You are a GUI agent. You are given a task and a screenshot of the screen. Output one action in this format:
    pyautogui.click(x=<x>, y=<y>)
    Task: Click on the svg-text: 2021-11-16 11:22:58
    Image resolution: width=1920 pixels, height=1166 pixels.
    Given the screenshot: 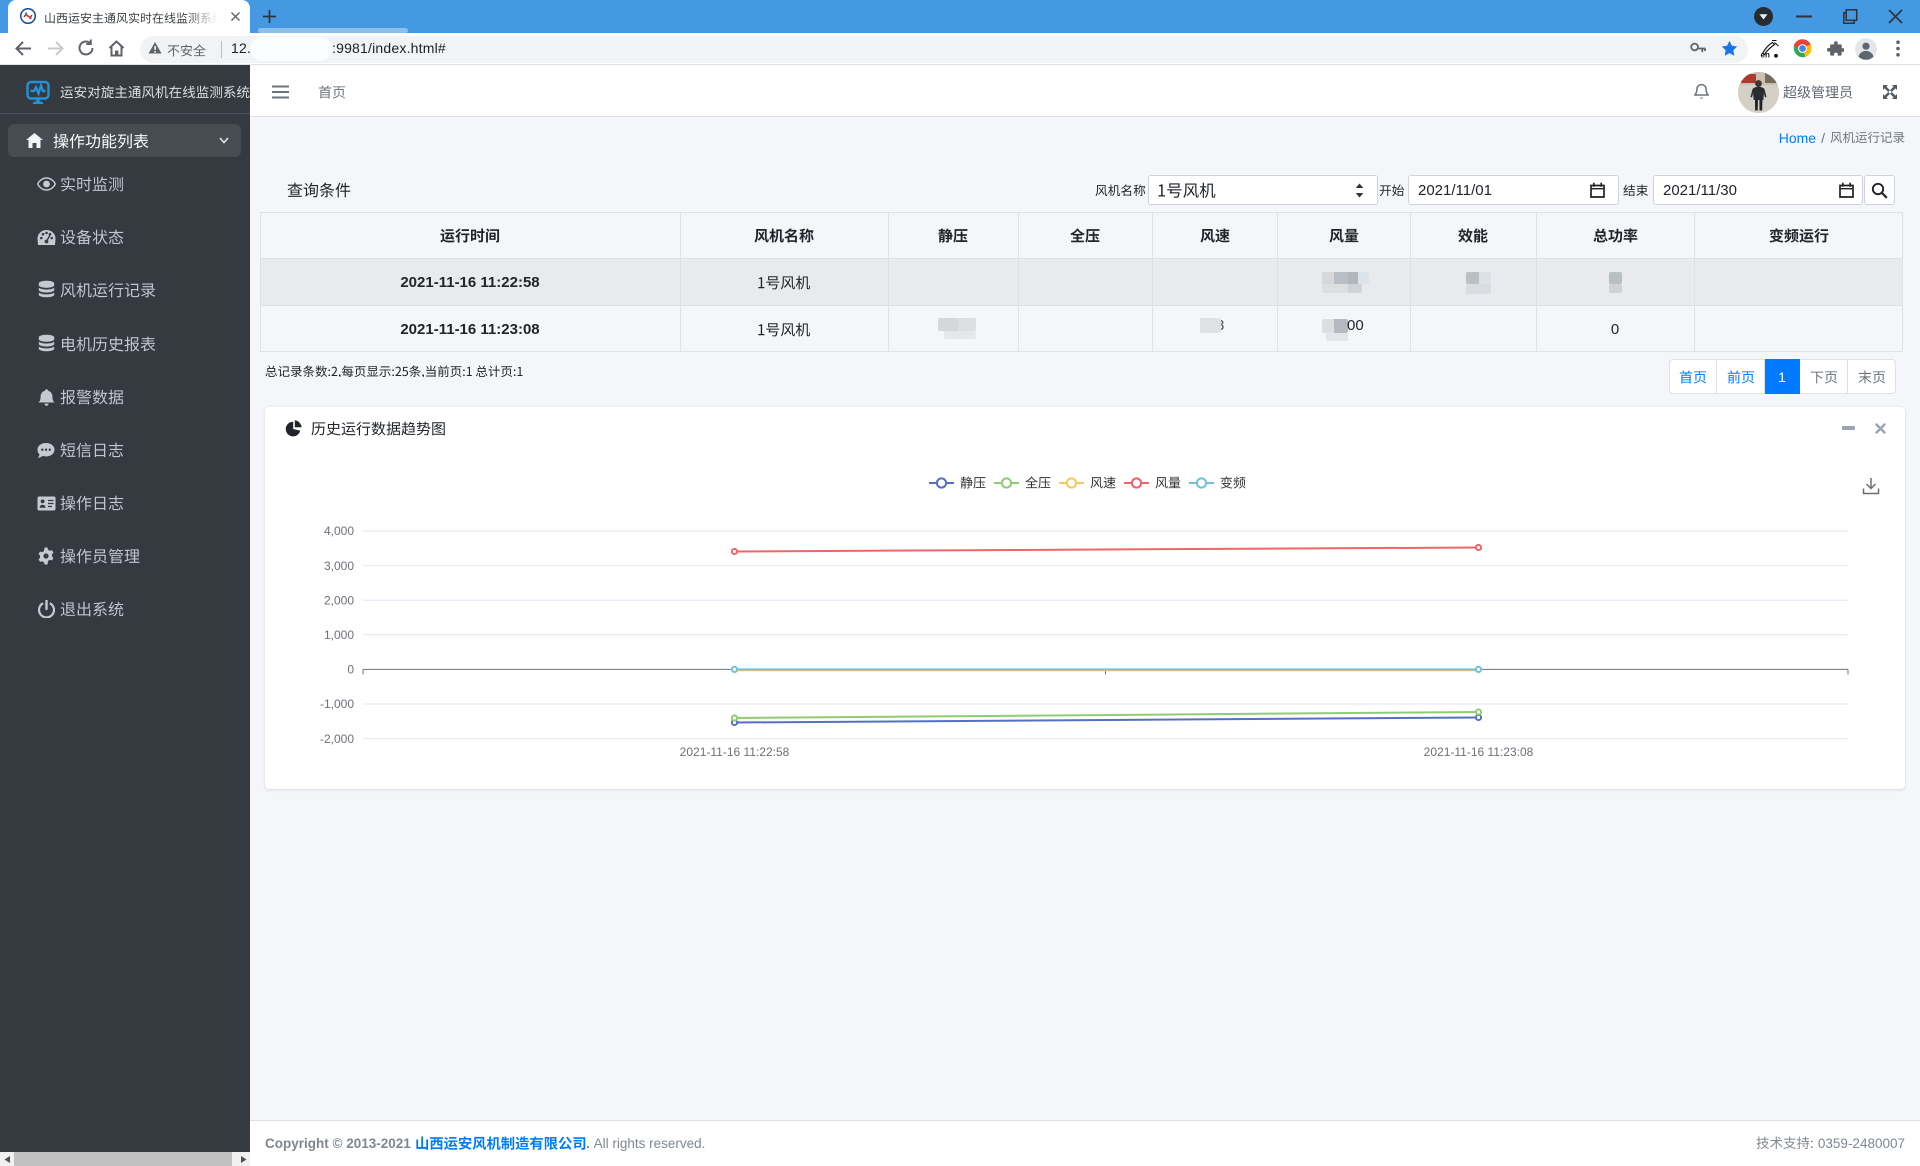 What is the action you would take?
    pyautogui.click(x=735, y=752)
    